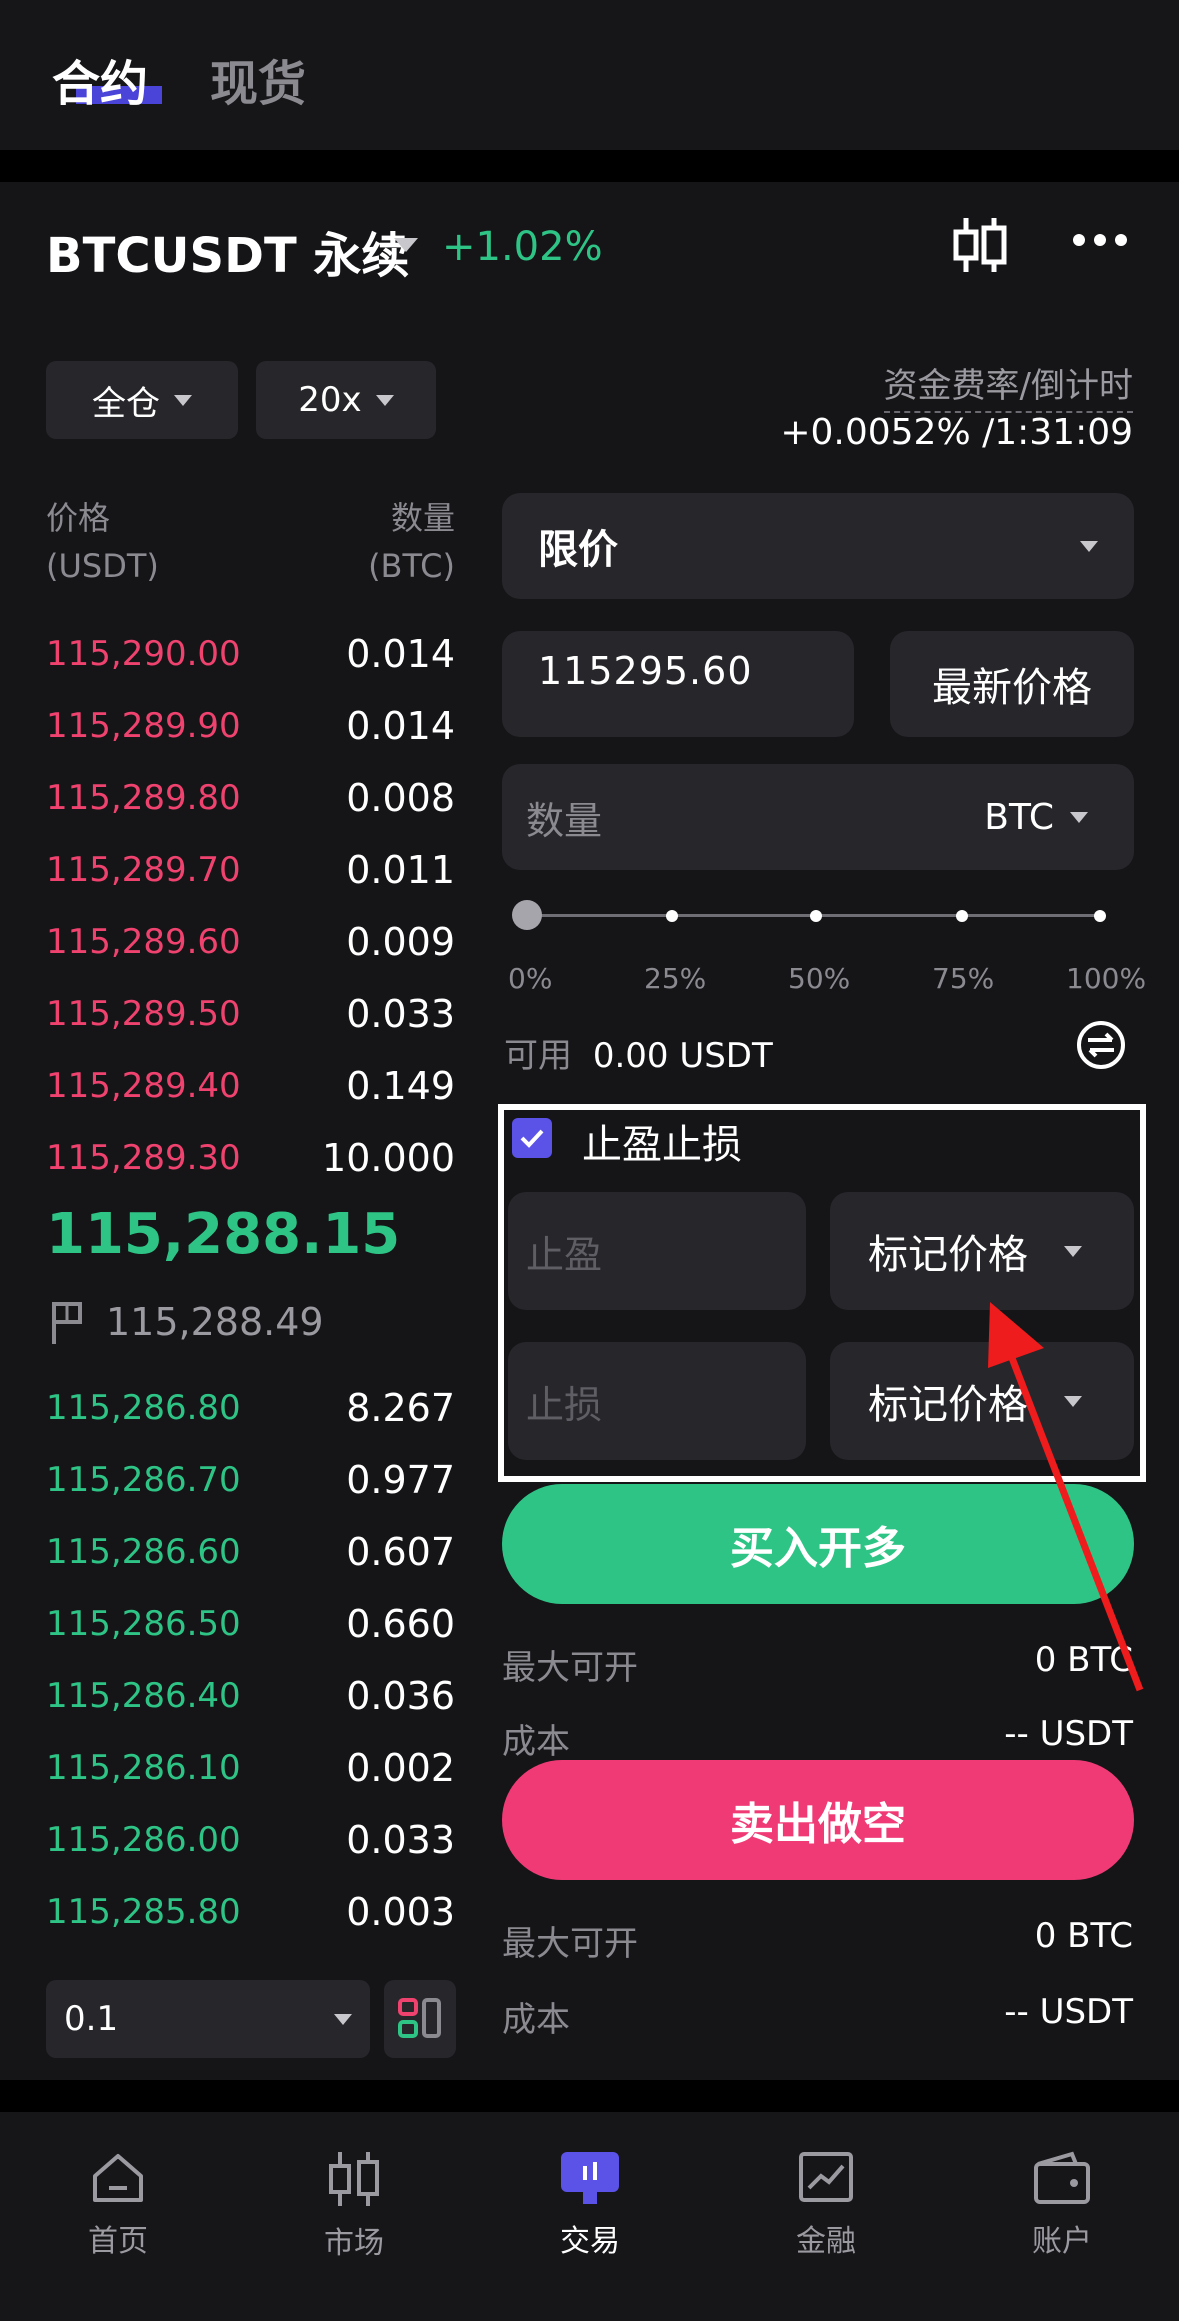 This screenshot has width=1179, height=2321. Describe the element at coordinates (963, 978) in the screenshot. I see `slider-mark: 75%` at that location.